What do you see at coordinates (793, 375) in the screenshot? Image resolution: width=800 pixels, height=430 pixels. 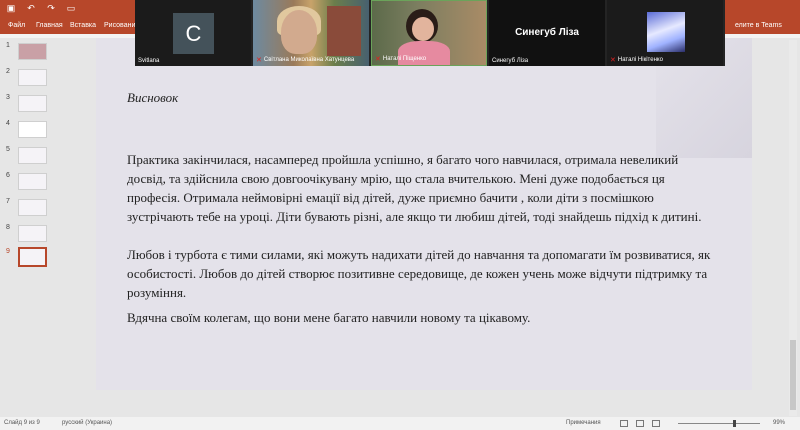 I see `scrollbar-thumb` at bounding box center [793, 375].